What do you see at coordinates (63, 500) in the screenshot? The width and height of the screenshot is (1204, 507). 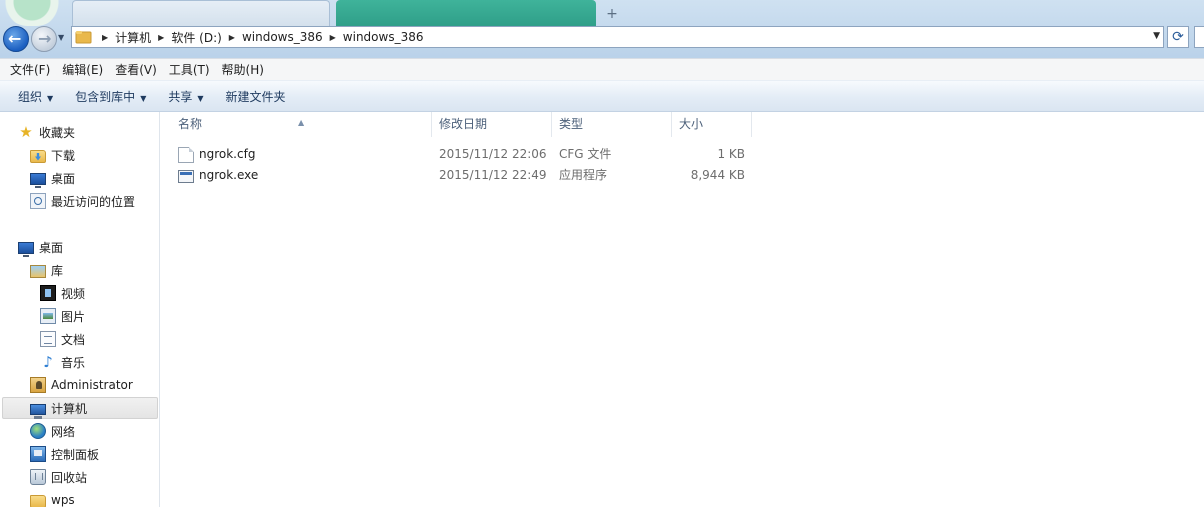 I see `nav-wps-label: wps` at bounding box center [63, 500].